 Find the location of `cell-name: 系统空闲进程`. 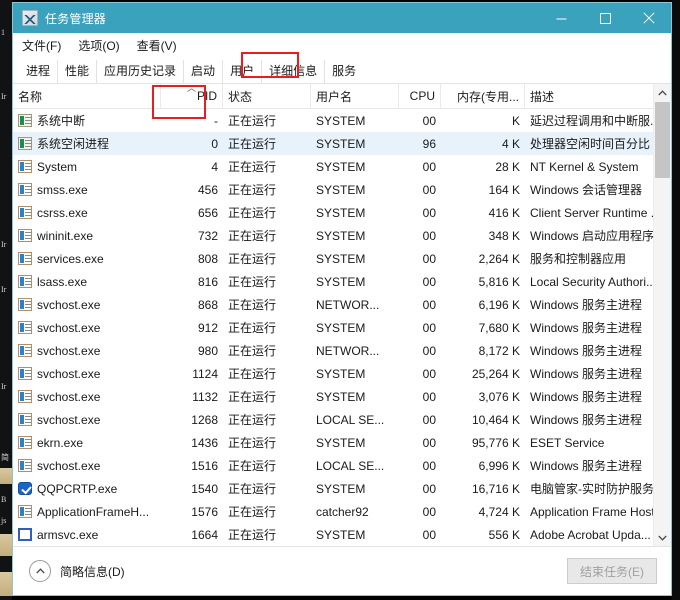

cell-name: 系统空闲进程 is located at coordinates (87, 143).